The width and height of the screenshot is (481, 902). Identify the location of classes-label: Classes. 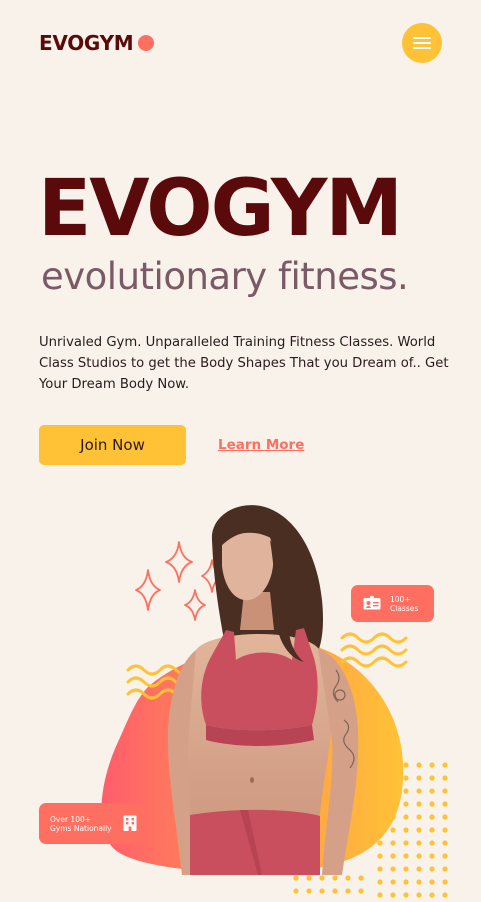
(404, 608).